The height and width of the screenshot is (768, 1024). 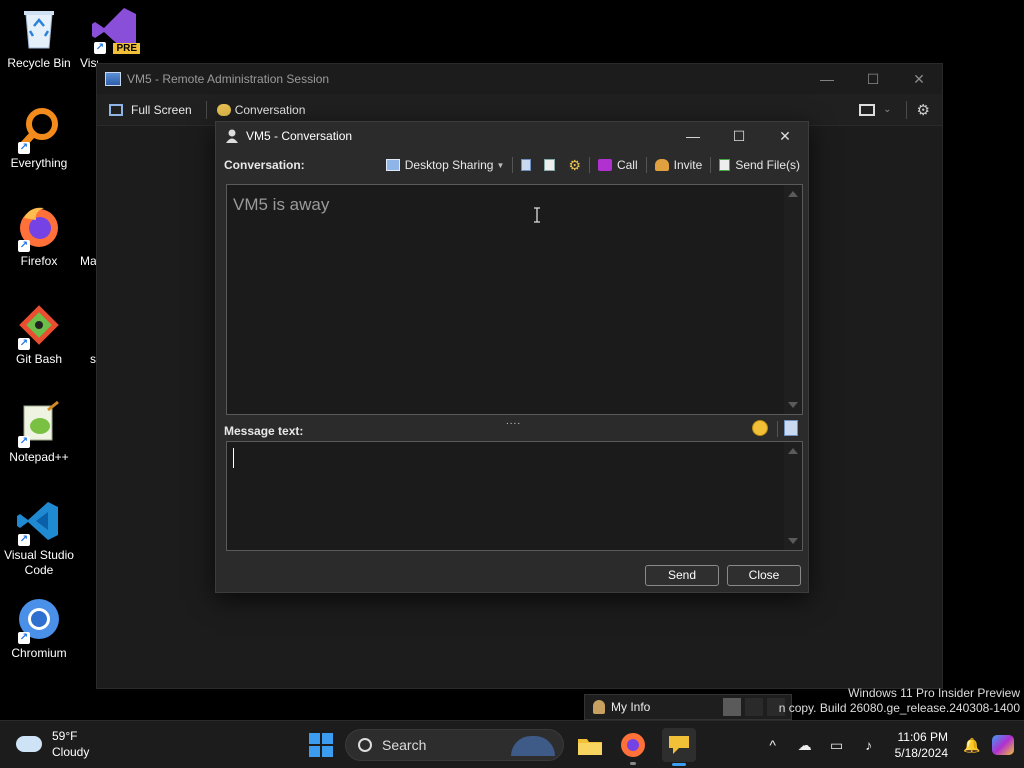 I want to click on desktop-icon-firefox: ↗ Firefox, so click(x=39, y=236).